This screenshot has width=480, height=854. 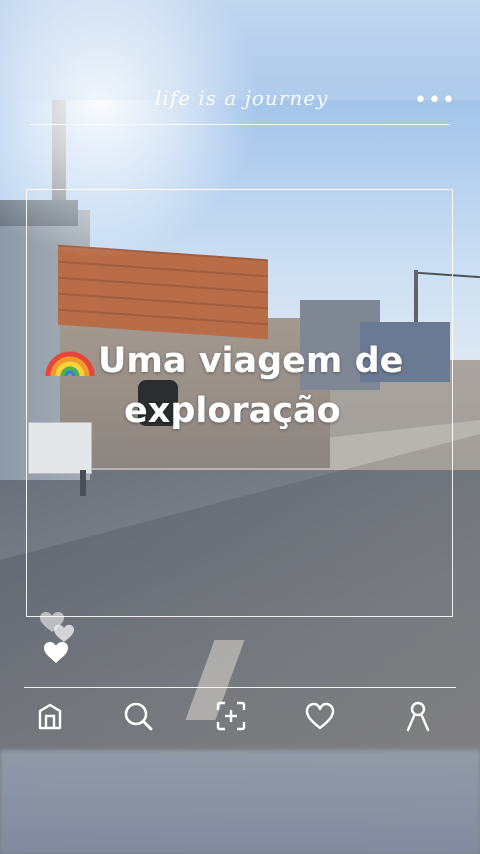 What do you see at coordinates (242, 98) in the screenshot?
I see `story-header-text: life is a journey` at bounding box center [242, 98].